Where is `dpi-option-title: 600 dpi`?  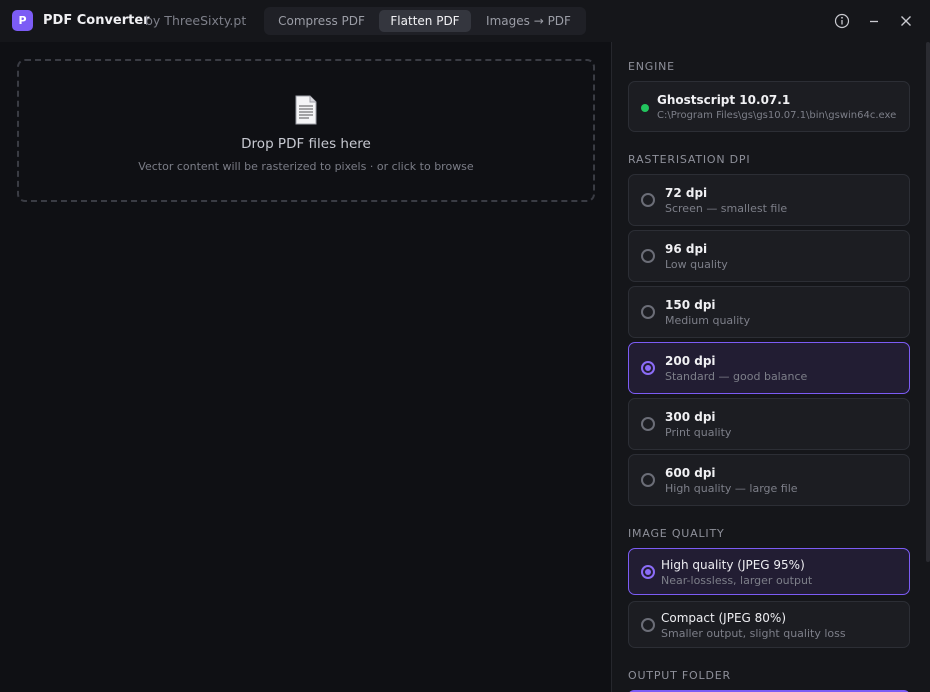
dpi-option-title: 600 dpi is located at coordinates (690, 473).